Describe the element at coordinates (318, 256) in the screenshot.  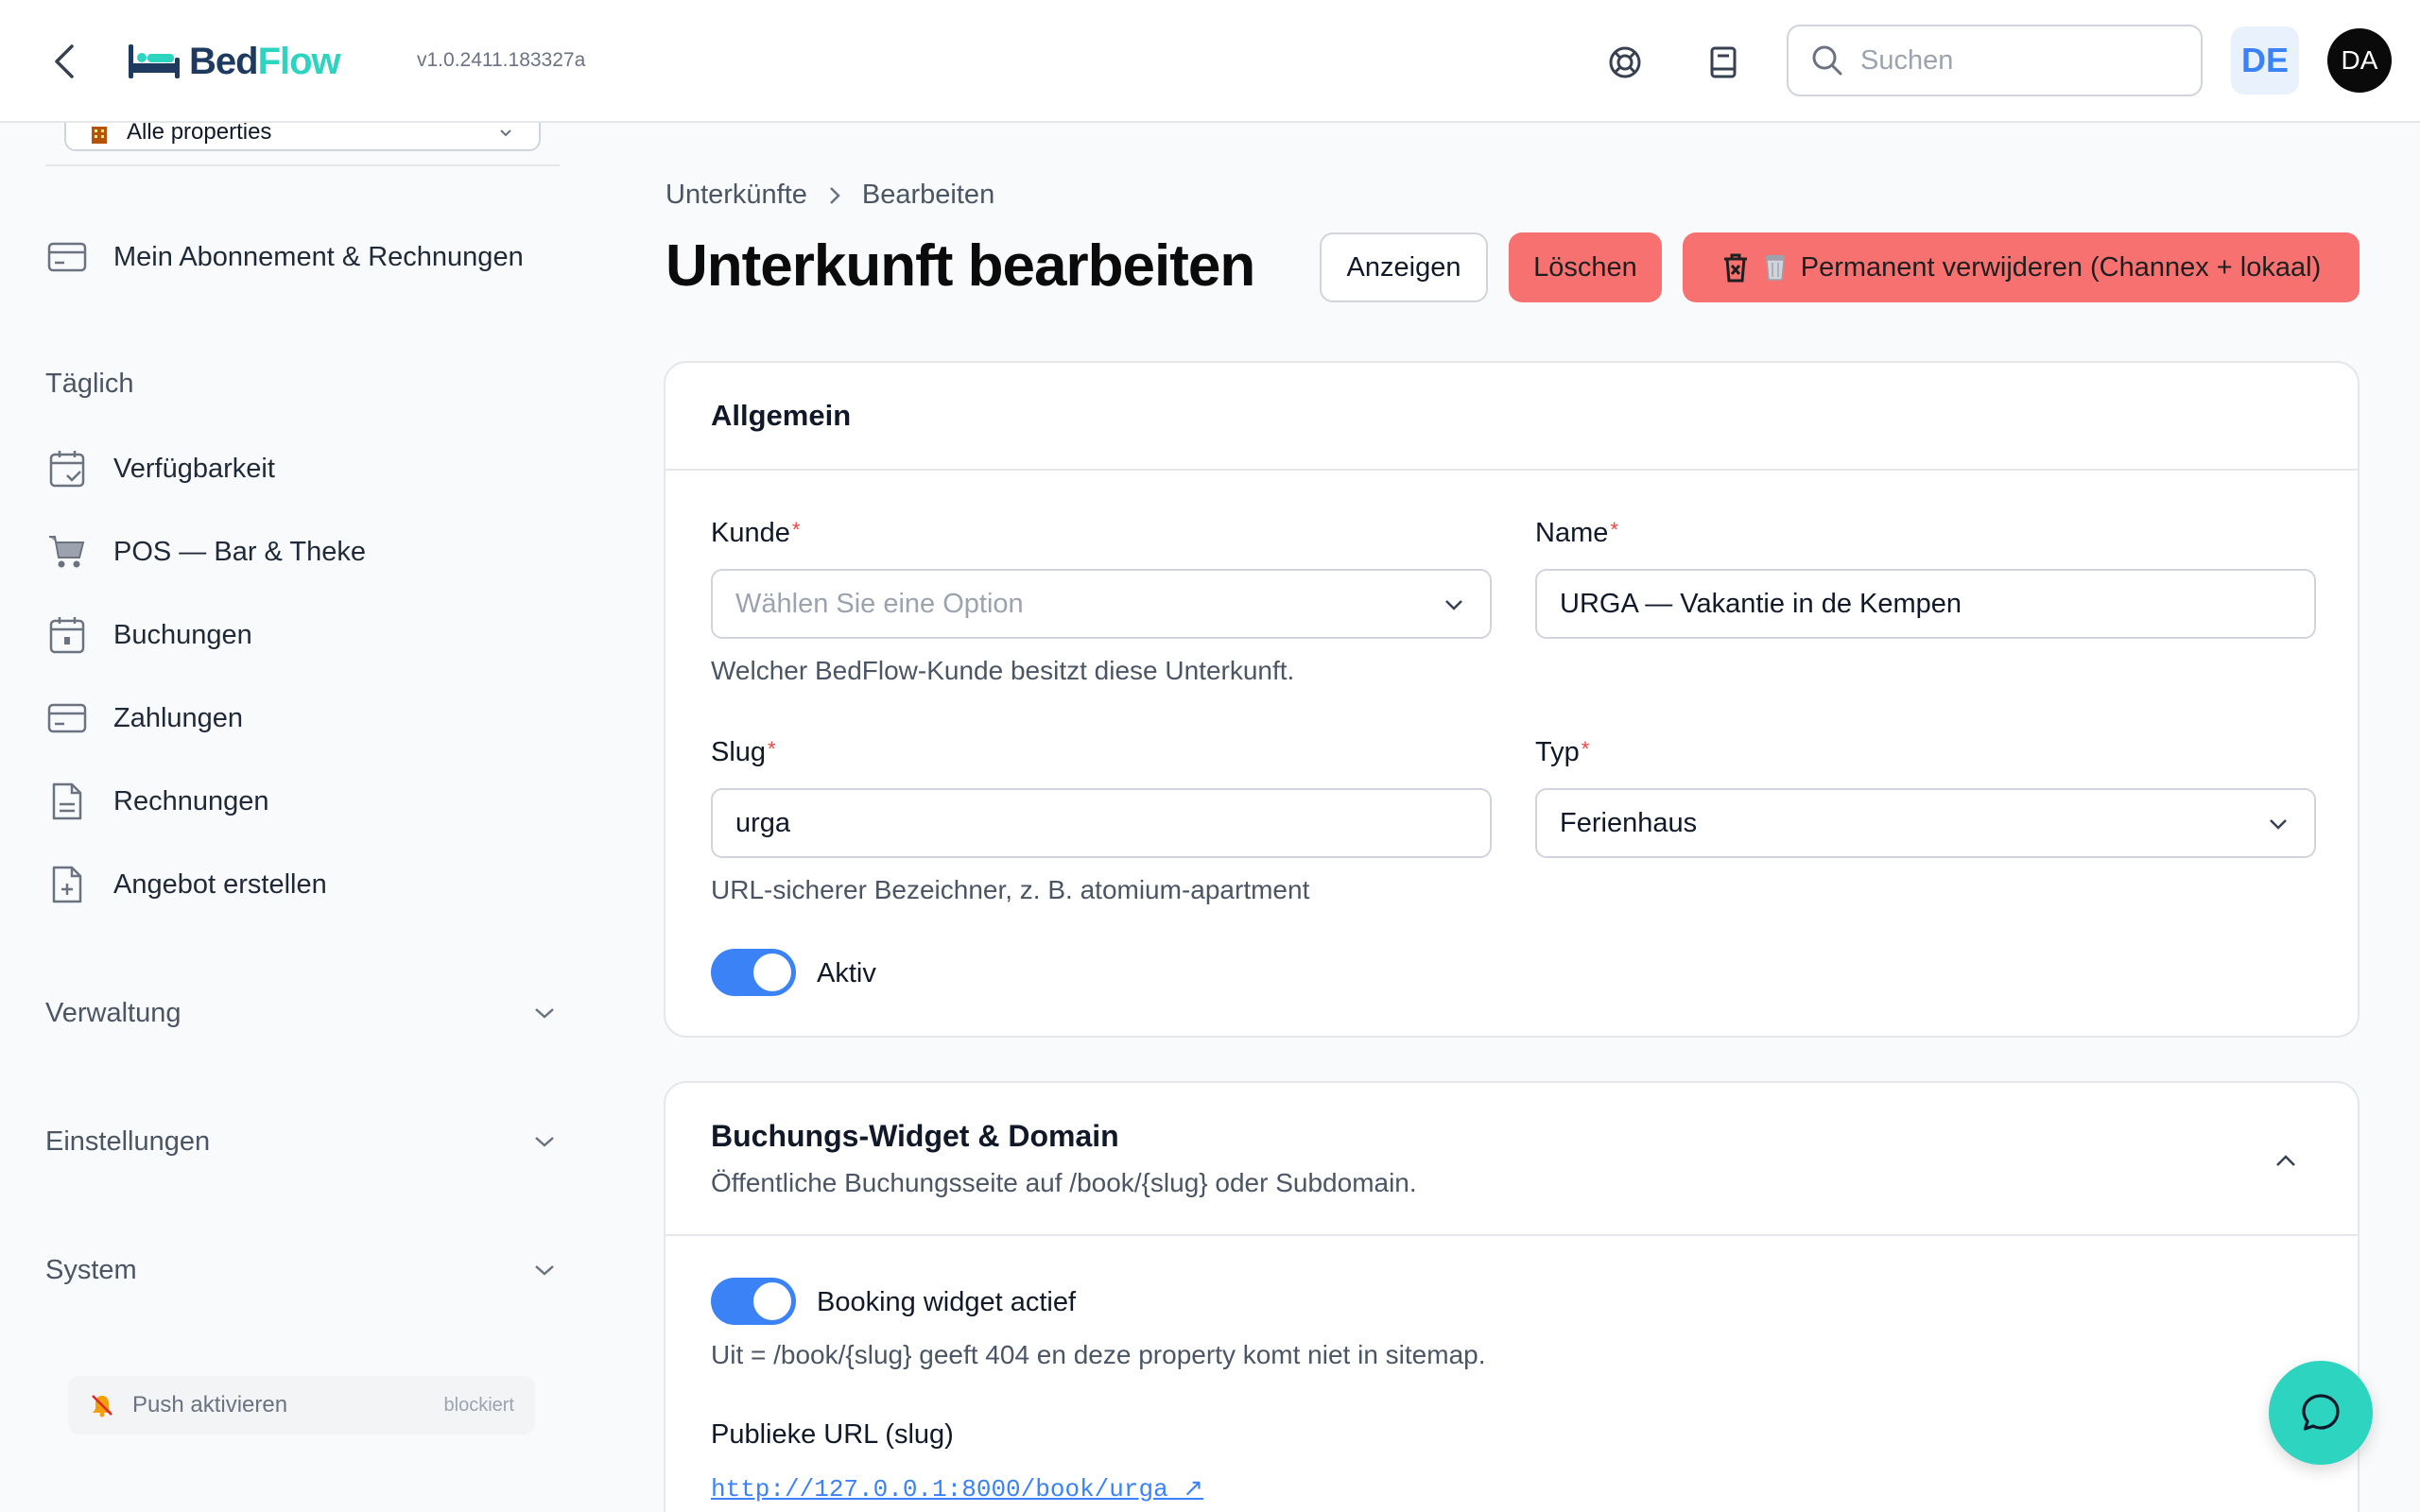
I see `sidebar-item-label: Mein Abonnement & Rechnungen` at that location.